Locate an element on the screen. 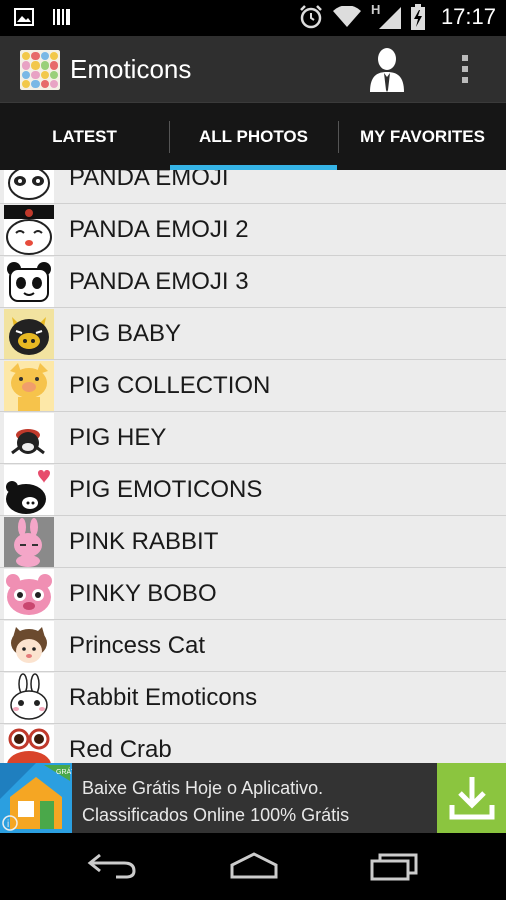  navigation-bar is located at coordinates (253, 866).